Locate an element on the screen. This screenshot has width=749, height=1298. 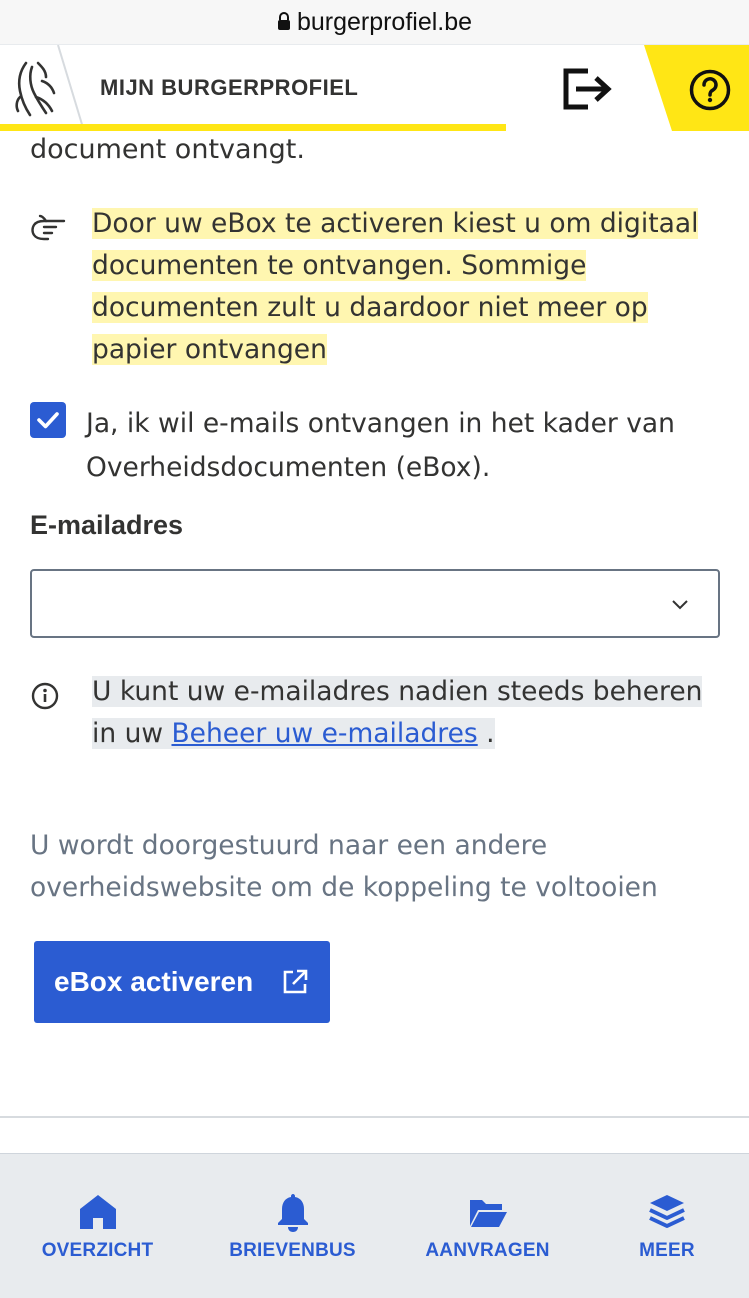
consent-checkbox is located at coordinates (48, 420).